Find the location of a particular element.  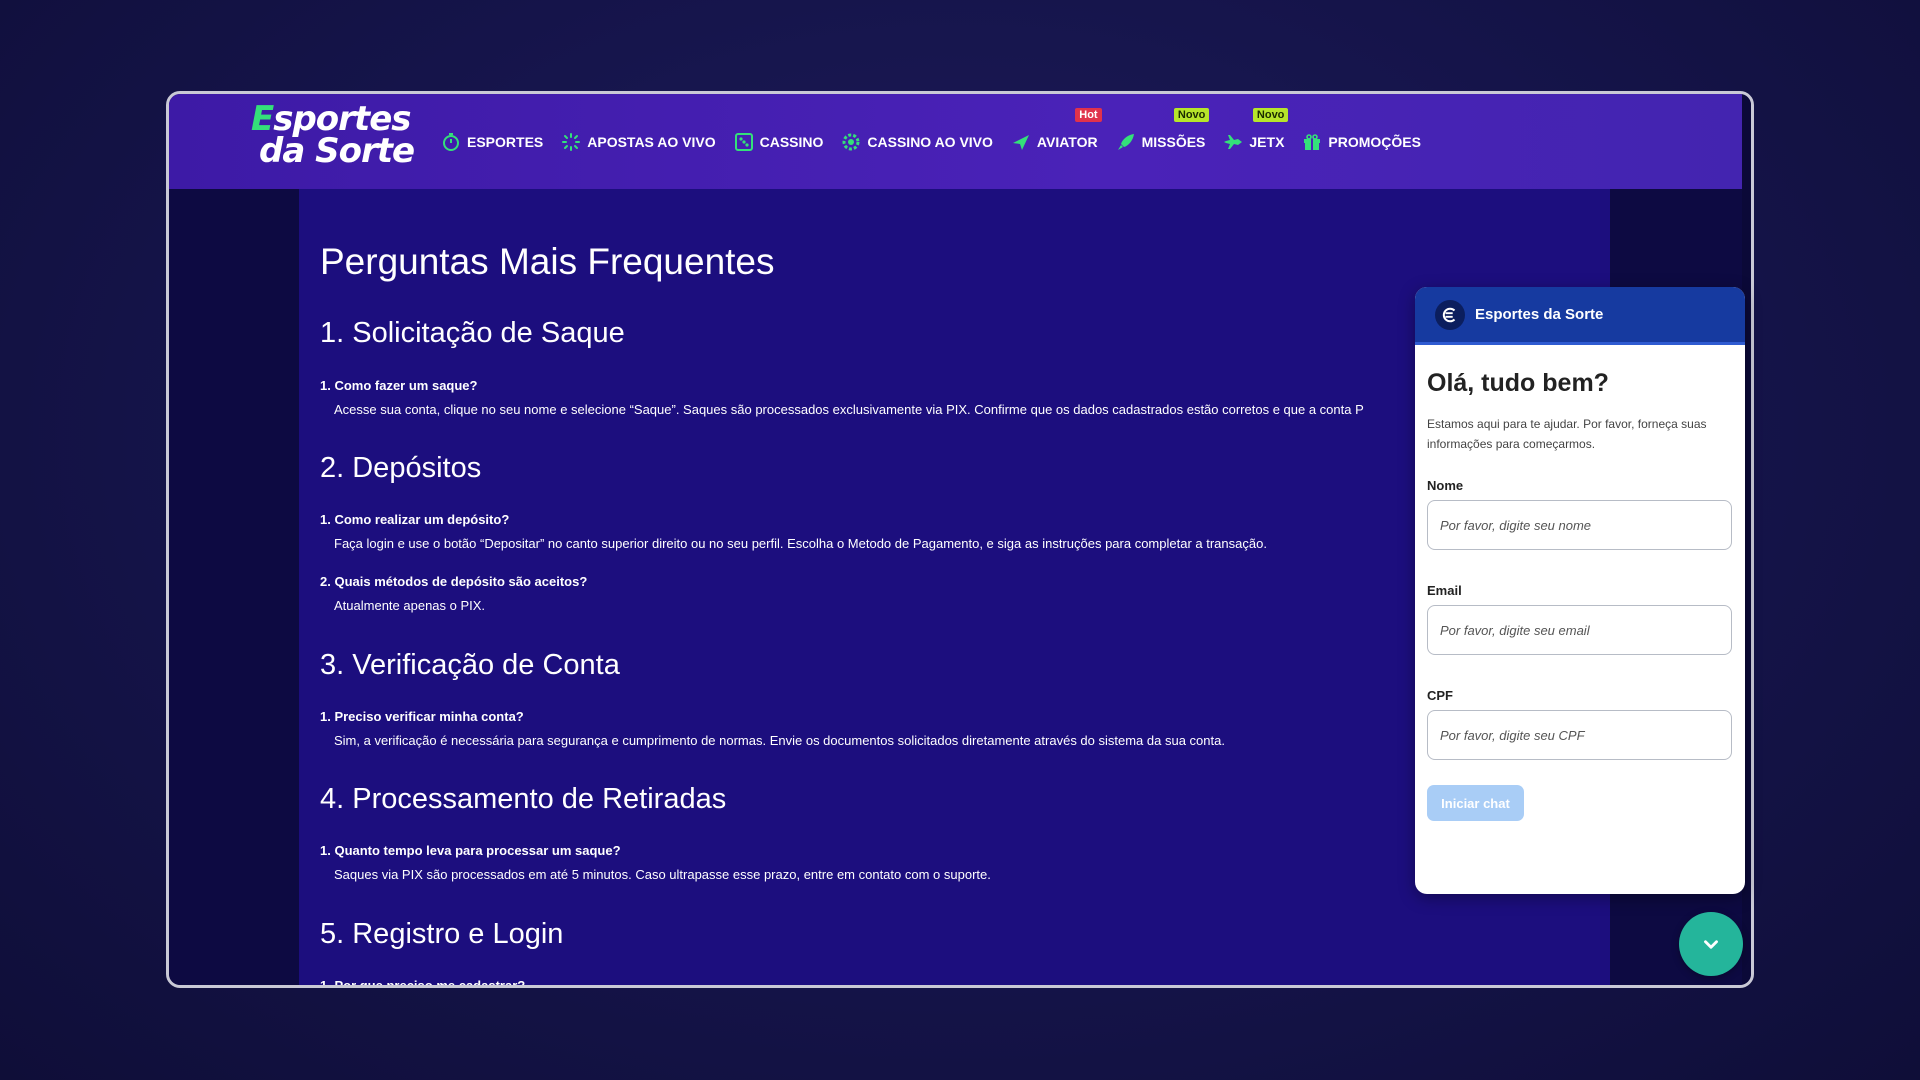

name-field is located at coordinates (1579, 525).